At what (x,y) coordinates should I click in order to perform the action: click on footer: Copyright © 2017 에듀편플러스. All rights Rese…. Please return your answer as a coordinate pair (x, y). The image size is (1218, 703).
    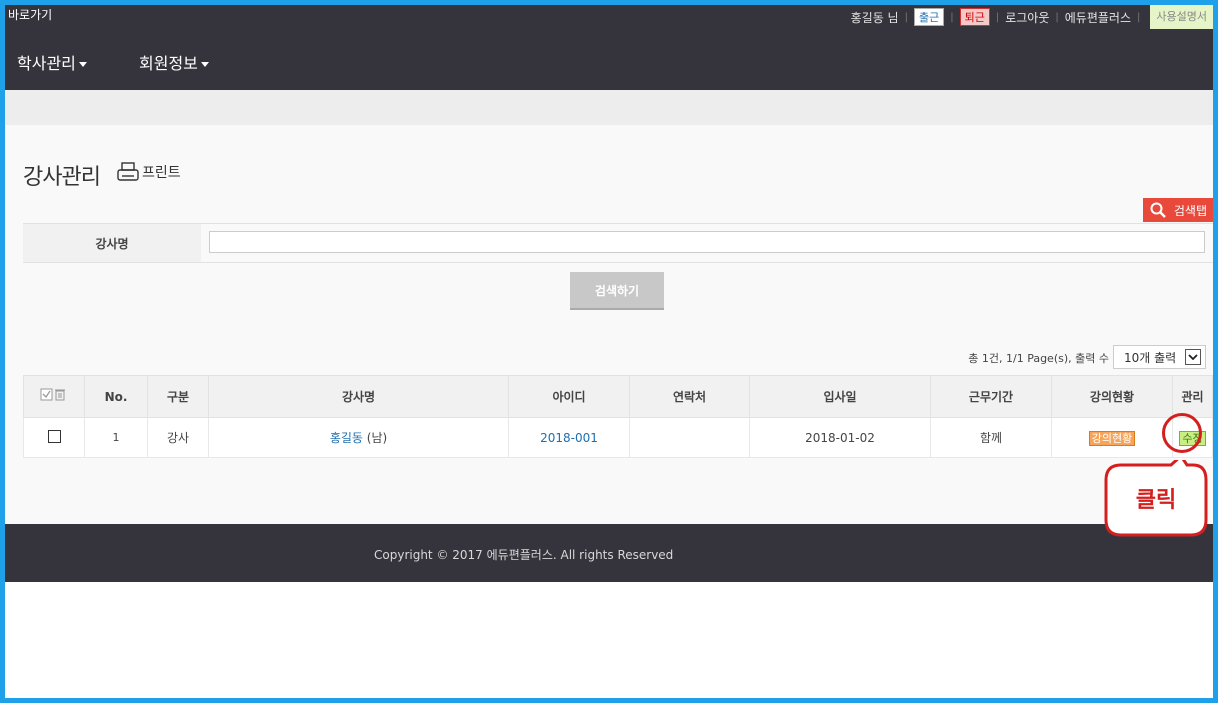
    Looking at the image, I should click on (609, 553).